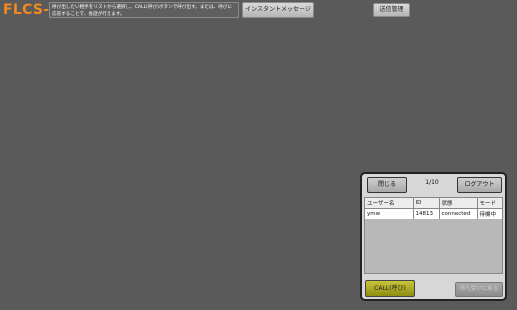  Describe the element at coordinates (432, 182) in the screenshot. I see `page-indicator: 1/10` at that location.